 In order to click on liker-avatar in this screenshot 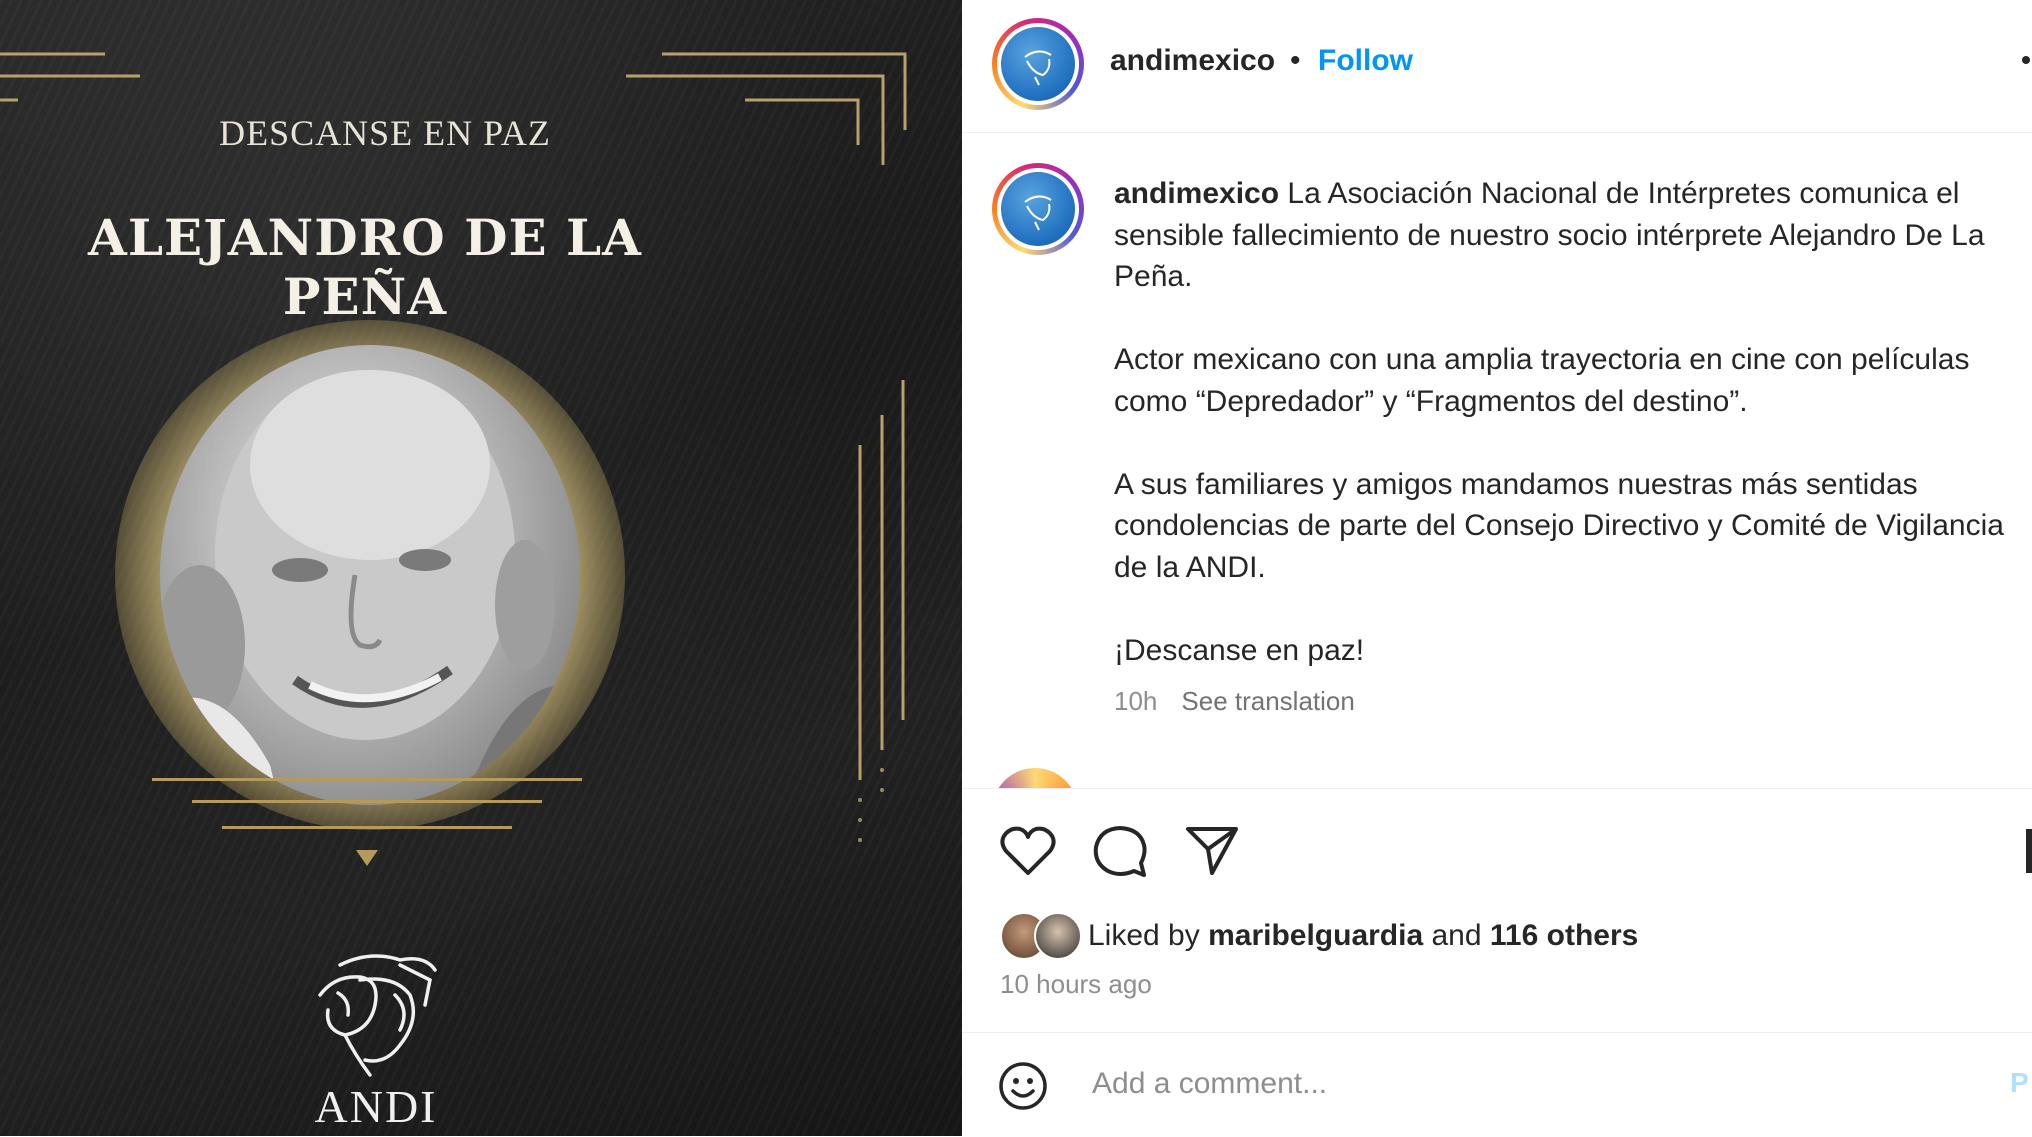, I will do `click(1058, 936)`.